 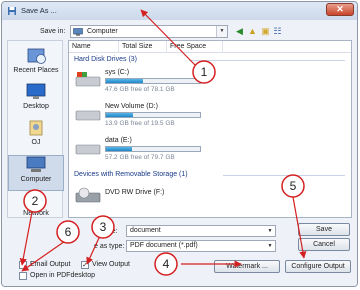 What do you see at coordinates (109, 246) in the screenshot?
I see `save-type-label: e as type:` at bounding box center [109, 246].